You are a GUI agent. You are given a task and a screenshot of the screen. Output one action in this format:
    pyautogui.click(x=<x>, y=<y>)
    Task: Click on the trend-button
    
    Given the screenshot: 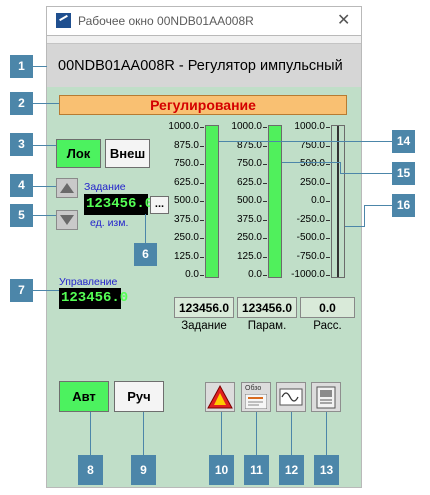 What is the action you would take?
    pyautogui.click(x=291, y=397)
    